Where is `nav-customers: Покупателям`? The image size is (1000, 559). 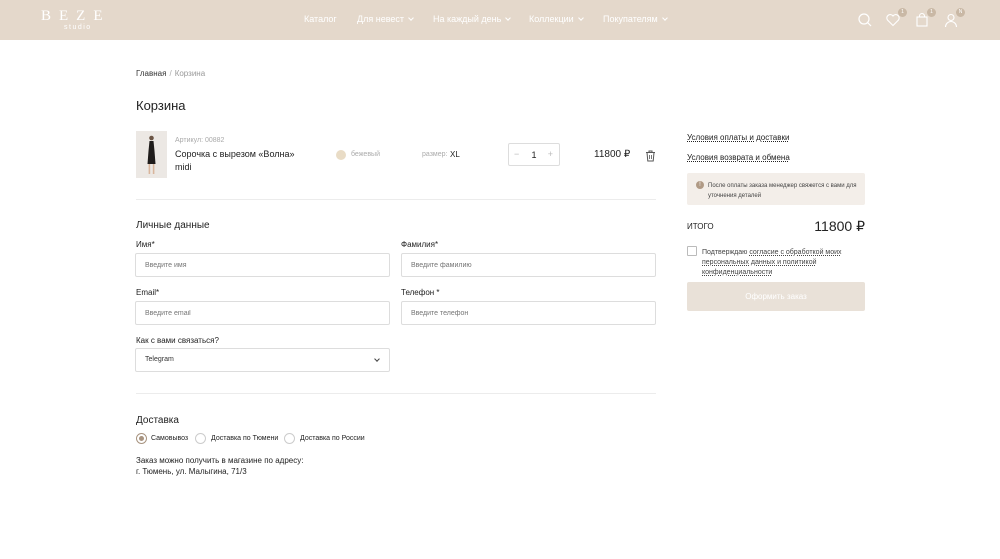 nav-customers: Покупателям is located at coordinates (635, 19).